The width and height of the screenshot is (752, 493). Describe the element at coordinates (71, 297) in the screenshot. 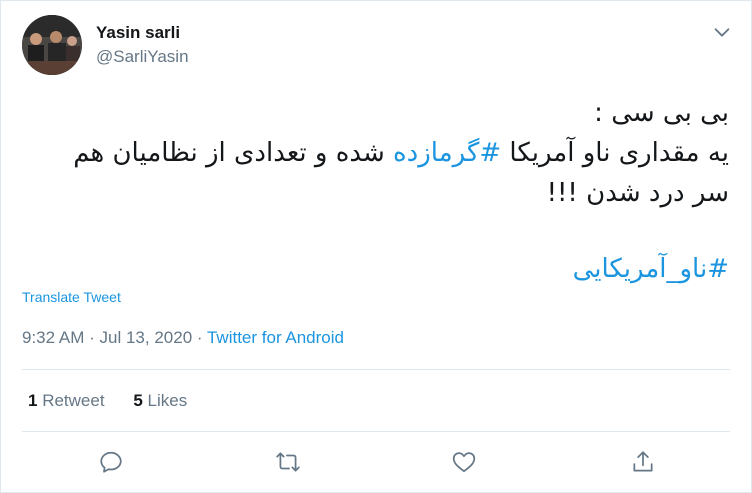

I see `translate-link: Translate Tweet` at that location.